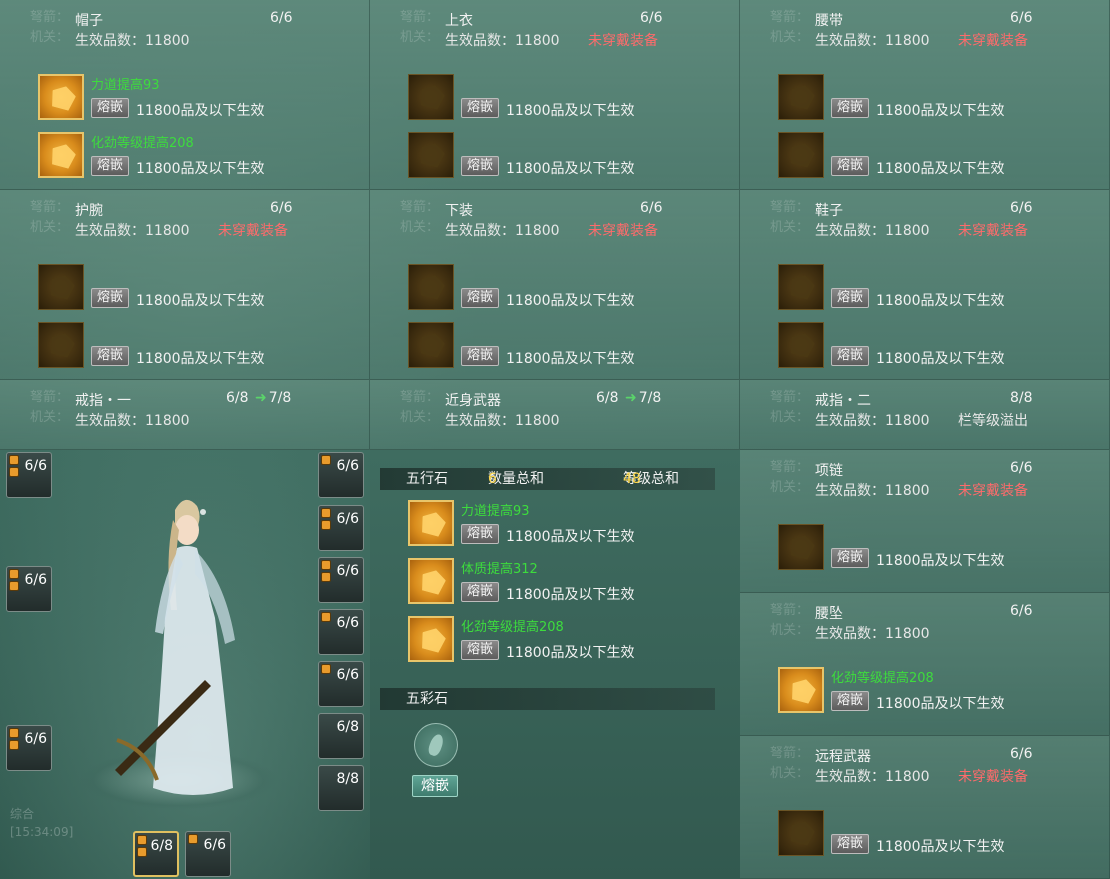 The width and height of the screenshot is (1110, 879). Describe the element at coordinates (568, 524) in the screenshot. I see `wuxing-gem-row: 力道提高93 熔嵌 11800品及以下生效` at that location.